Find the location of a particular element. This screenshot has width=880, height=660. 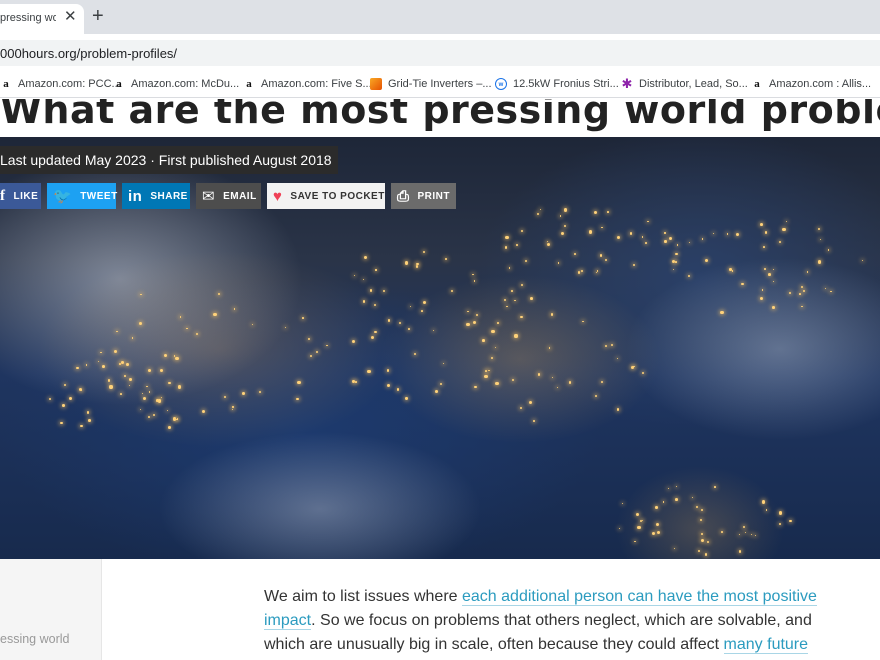

linkedin-share-button: in SHARE is located at coordinates (156, 196).